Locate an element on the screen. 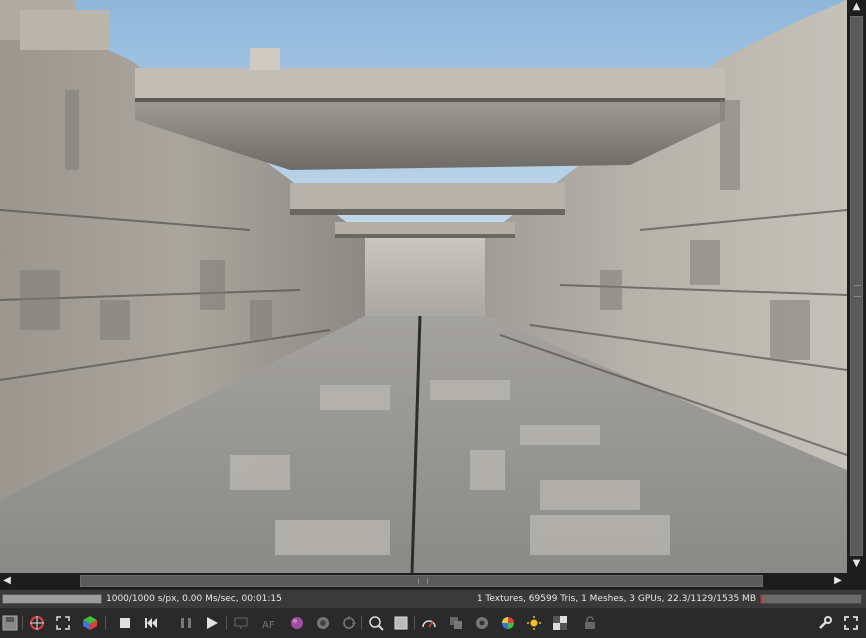 This screenshot has height=638, width=866. gpu-memory-fill is located at coordinates (762, 599).